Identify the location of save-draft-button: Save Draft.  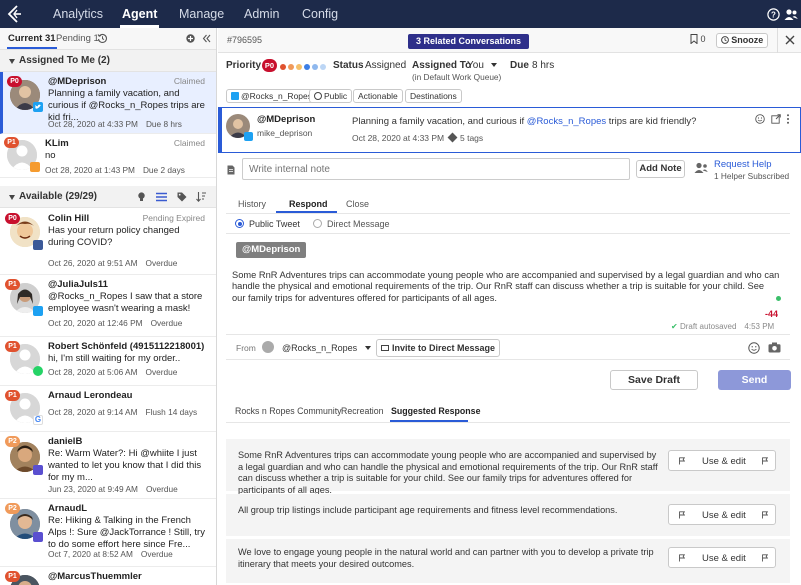
(654, 380).